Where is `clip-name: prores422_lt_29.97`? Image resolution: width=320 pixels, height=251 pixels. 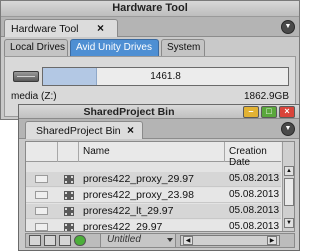 clip-name: prores422_lt_29.97 is located at coordinates (128, 211).